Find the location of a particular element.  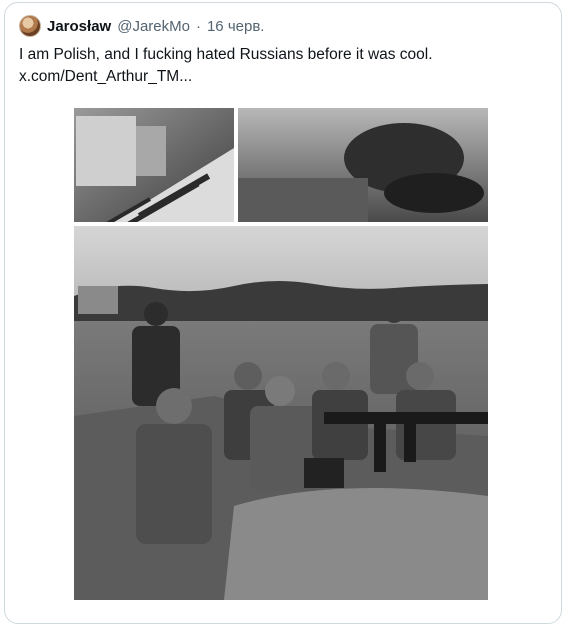

avatar is located at coordinates (30, 26).